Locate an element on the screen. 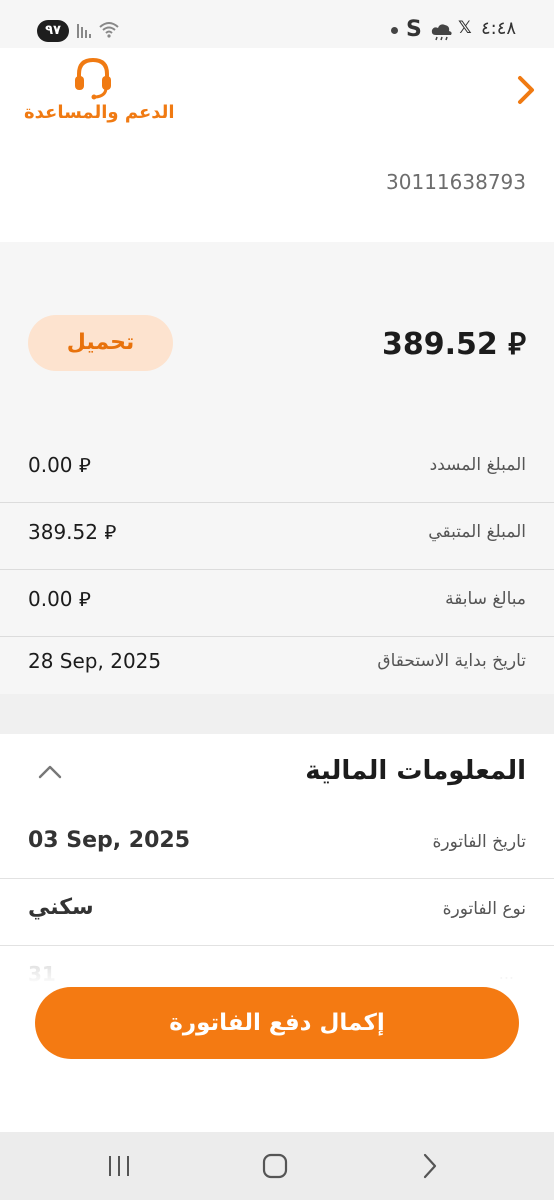 This screenshot has height=1200, width=554. due-start-date-row: تاريخ بداية الاستحقاق 28 Sep, 2025 is located at coordinates (277, 665).